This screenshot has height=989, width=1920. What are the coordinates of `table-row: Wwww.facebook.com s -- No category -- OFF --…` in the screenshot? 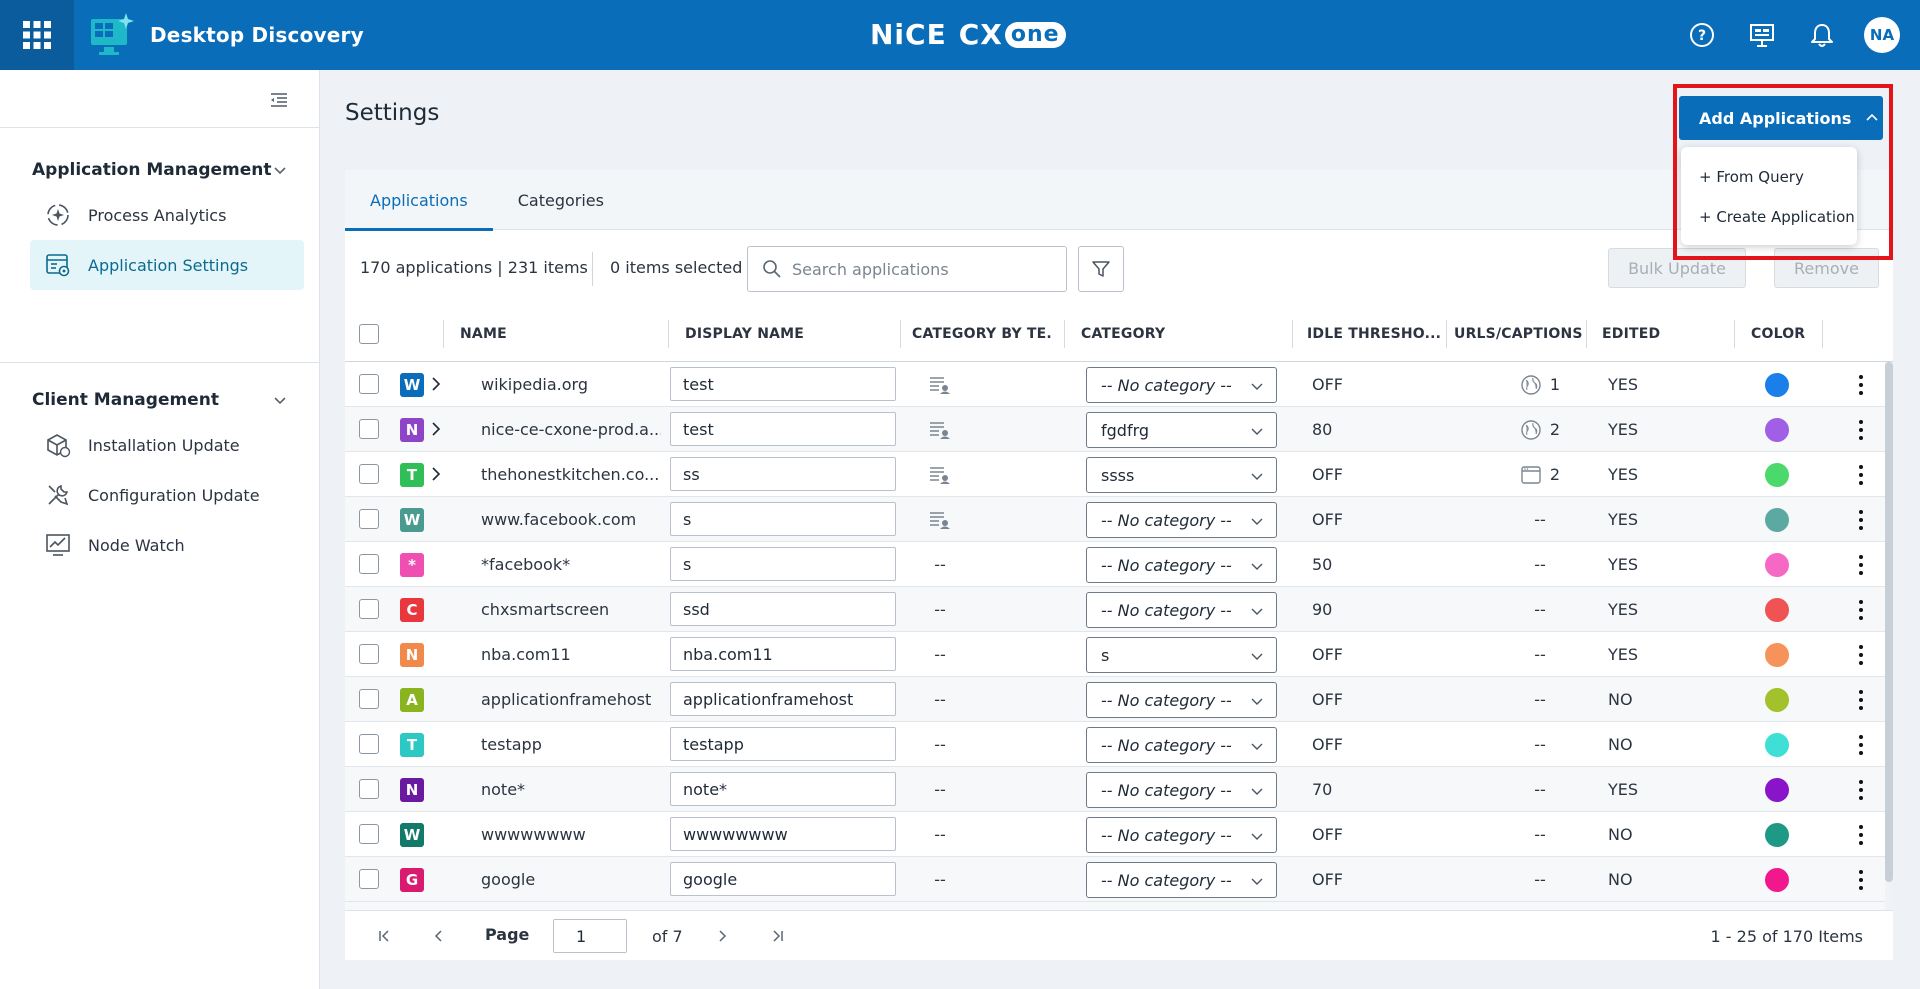 It's located at (1119, 519).